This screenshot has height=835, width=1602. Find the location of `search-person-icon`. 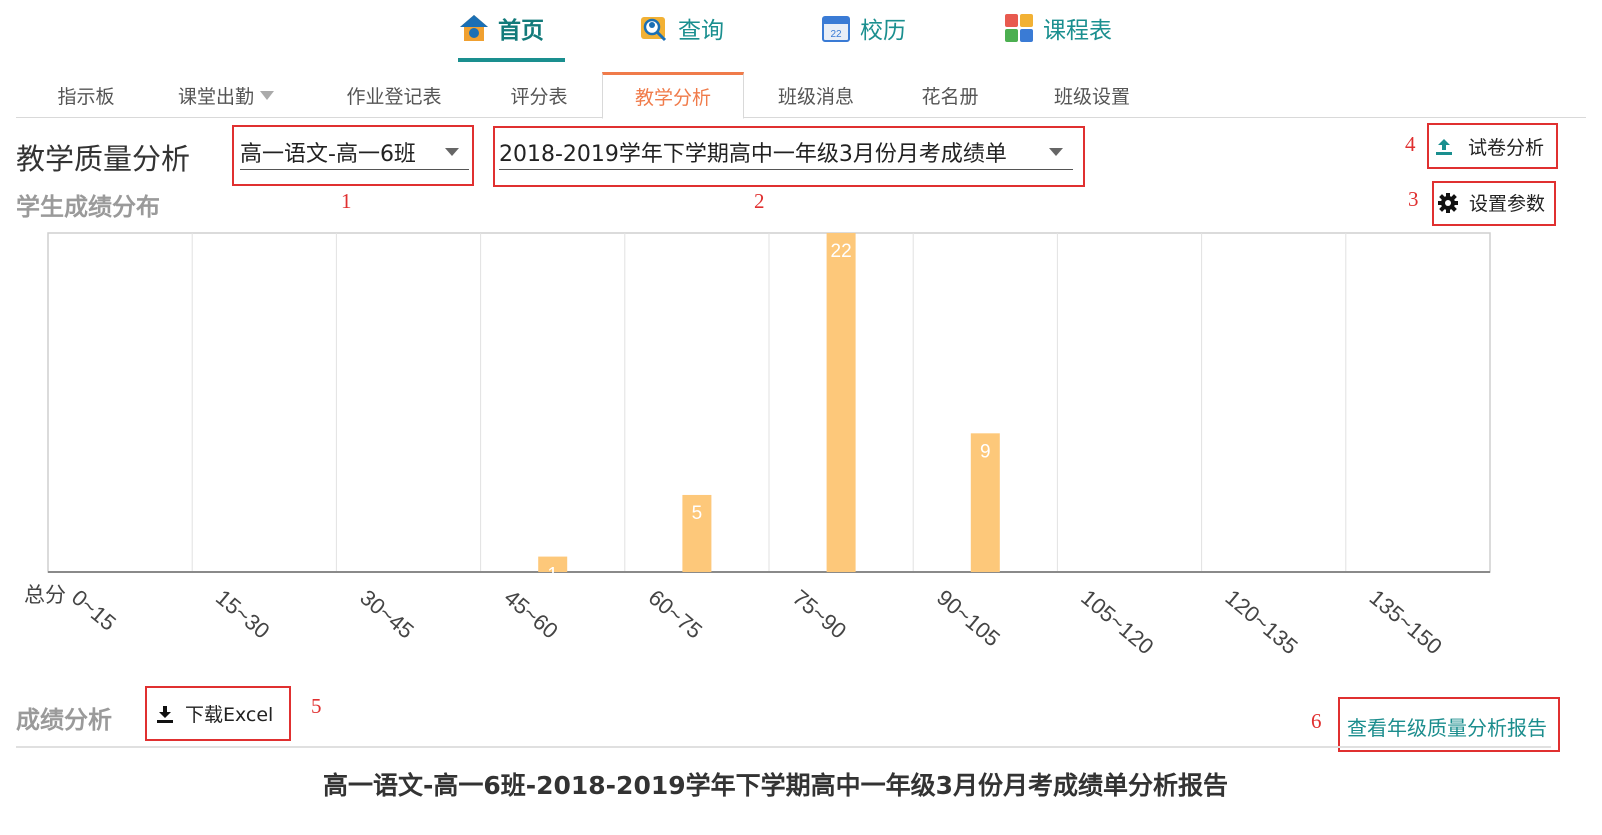

search-person-icon is located at coordinates (654, 29).